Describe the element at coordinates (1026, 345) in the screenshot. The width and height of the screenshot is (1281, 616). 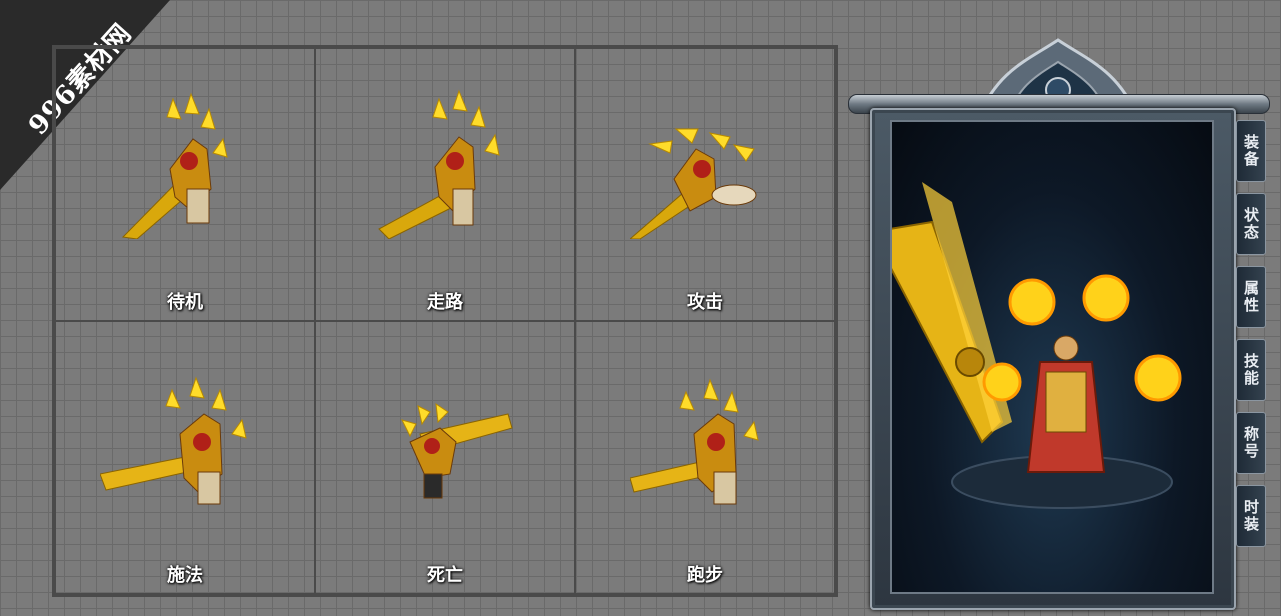
I see `character-model` at that location.